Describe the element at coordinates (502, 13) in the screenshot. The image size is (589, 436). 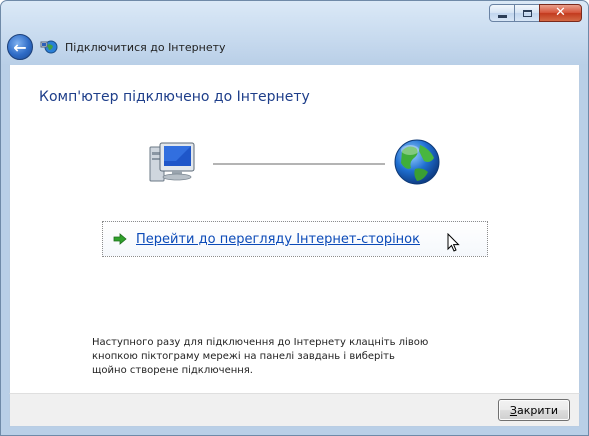
I see `minimize-button` at that location.